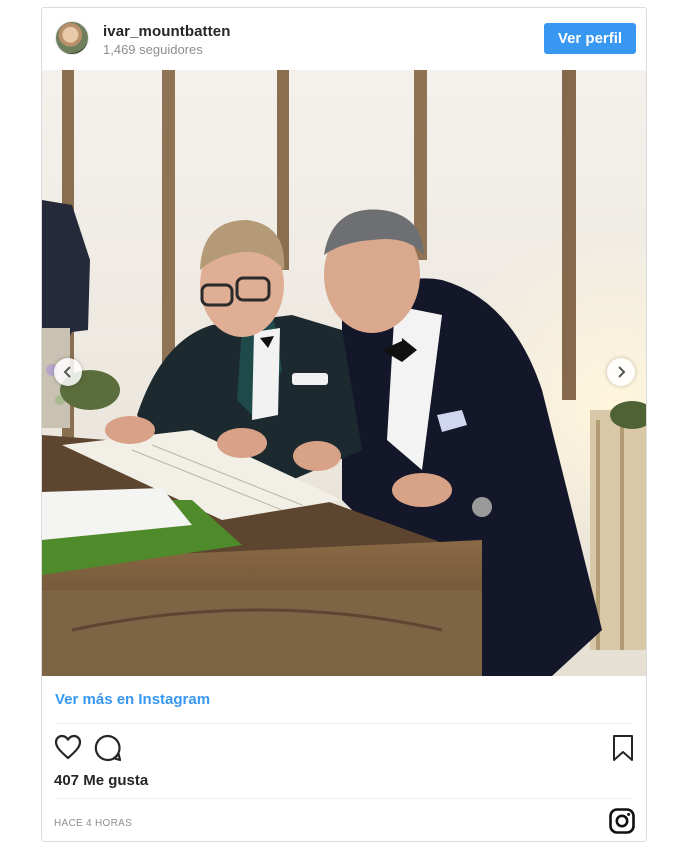  I want to click on user-avatar, so click(72, 38).